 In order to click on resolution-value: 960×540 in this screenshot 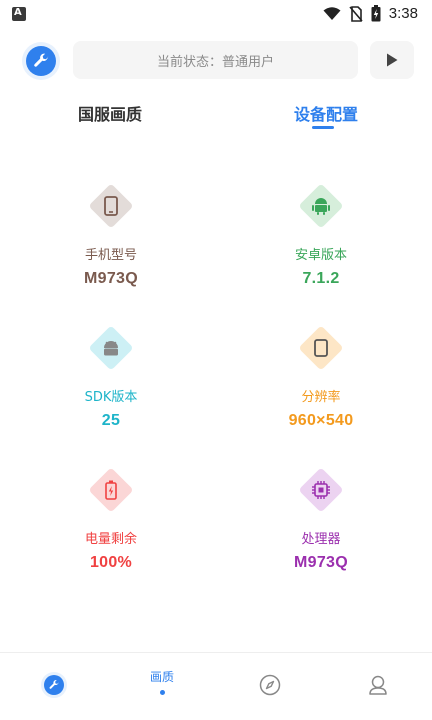, I will do `click(321, 420)`.